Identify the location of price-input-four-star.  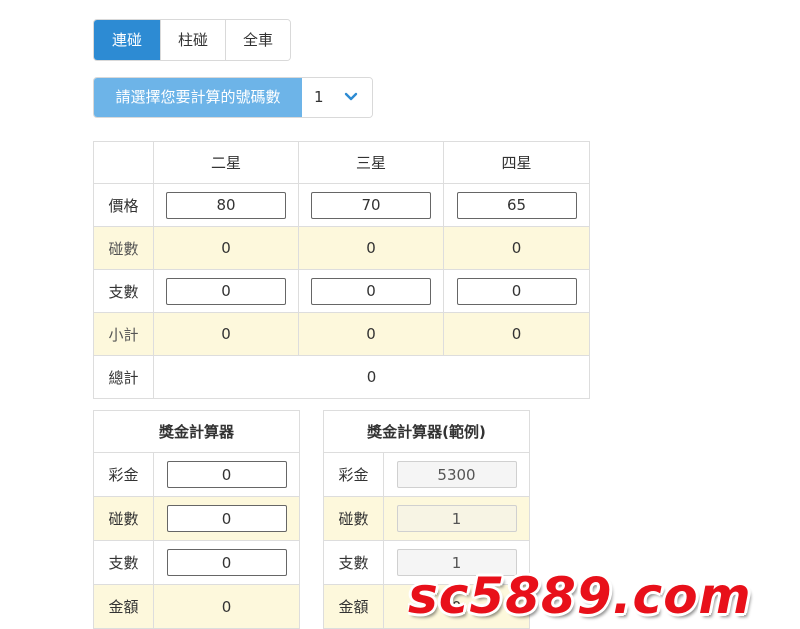
(516, 205).